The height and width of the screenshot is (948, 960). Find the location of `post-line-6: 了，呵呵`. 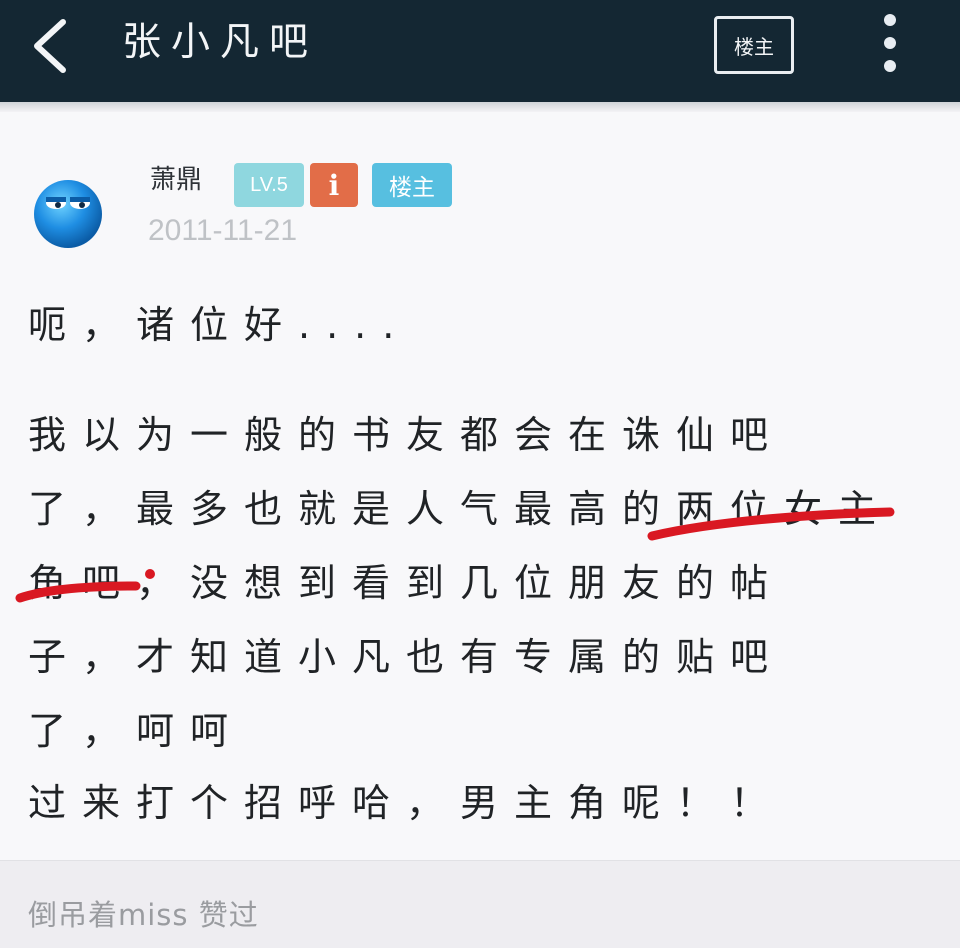

post-line-6: 了，呵呵 is located at coordinates (136, 731).